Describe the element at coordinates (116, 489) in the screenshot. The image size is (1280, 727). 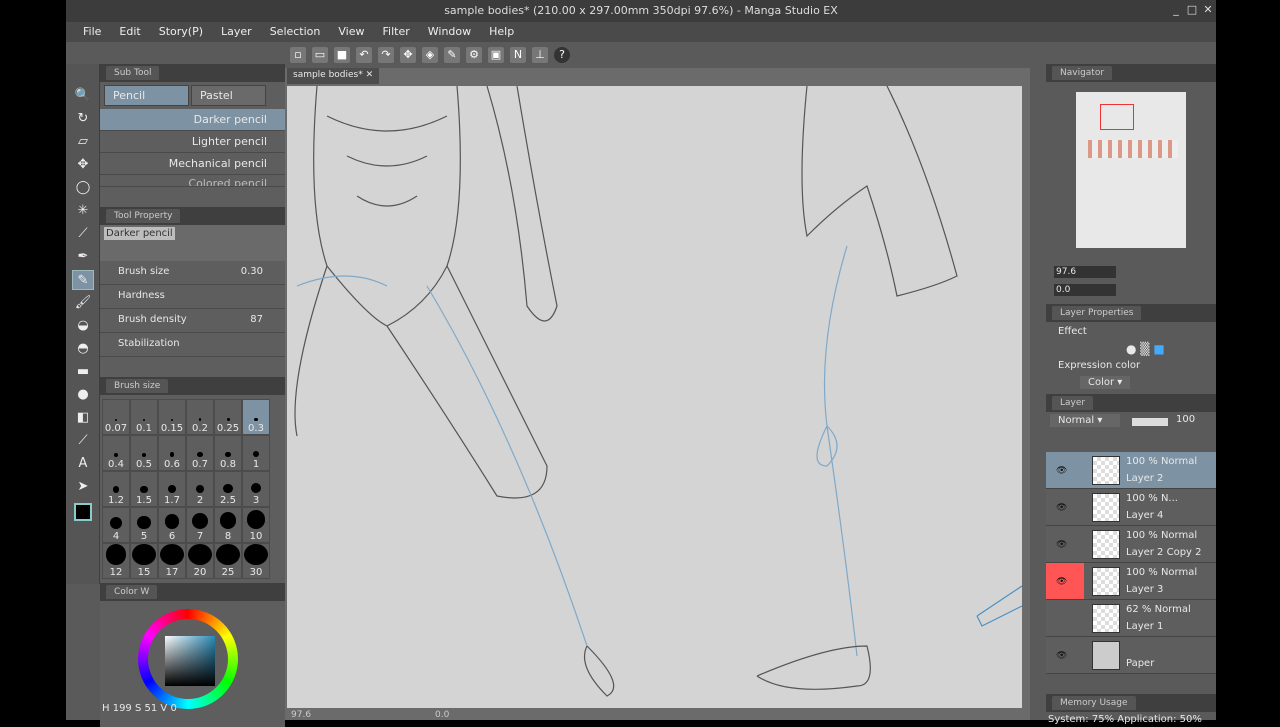
I see `brush-size-option: 1.2` at that location.